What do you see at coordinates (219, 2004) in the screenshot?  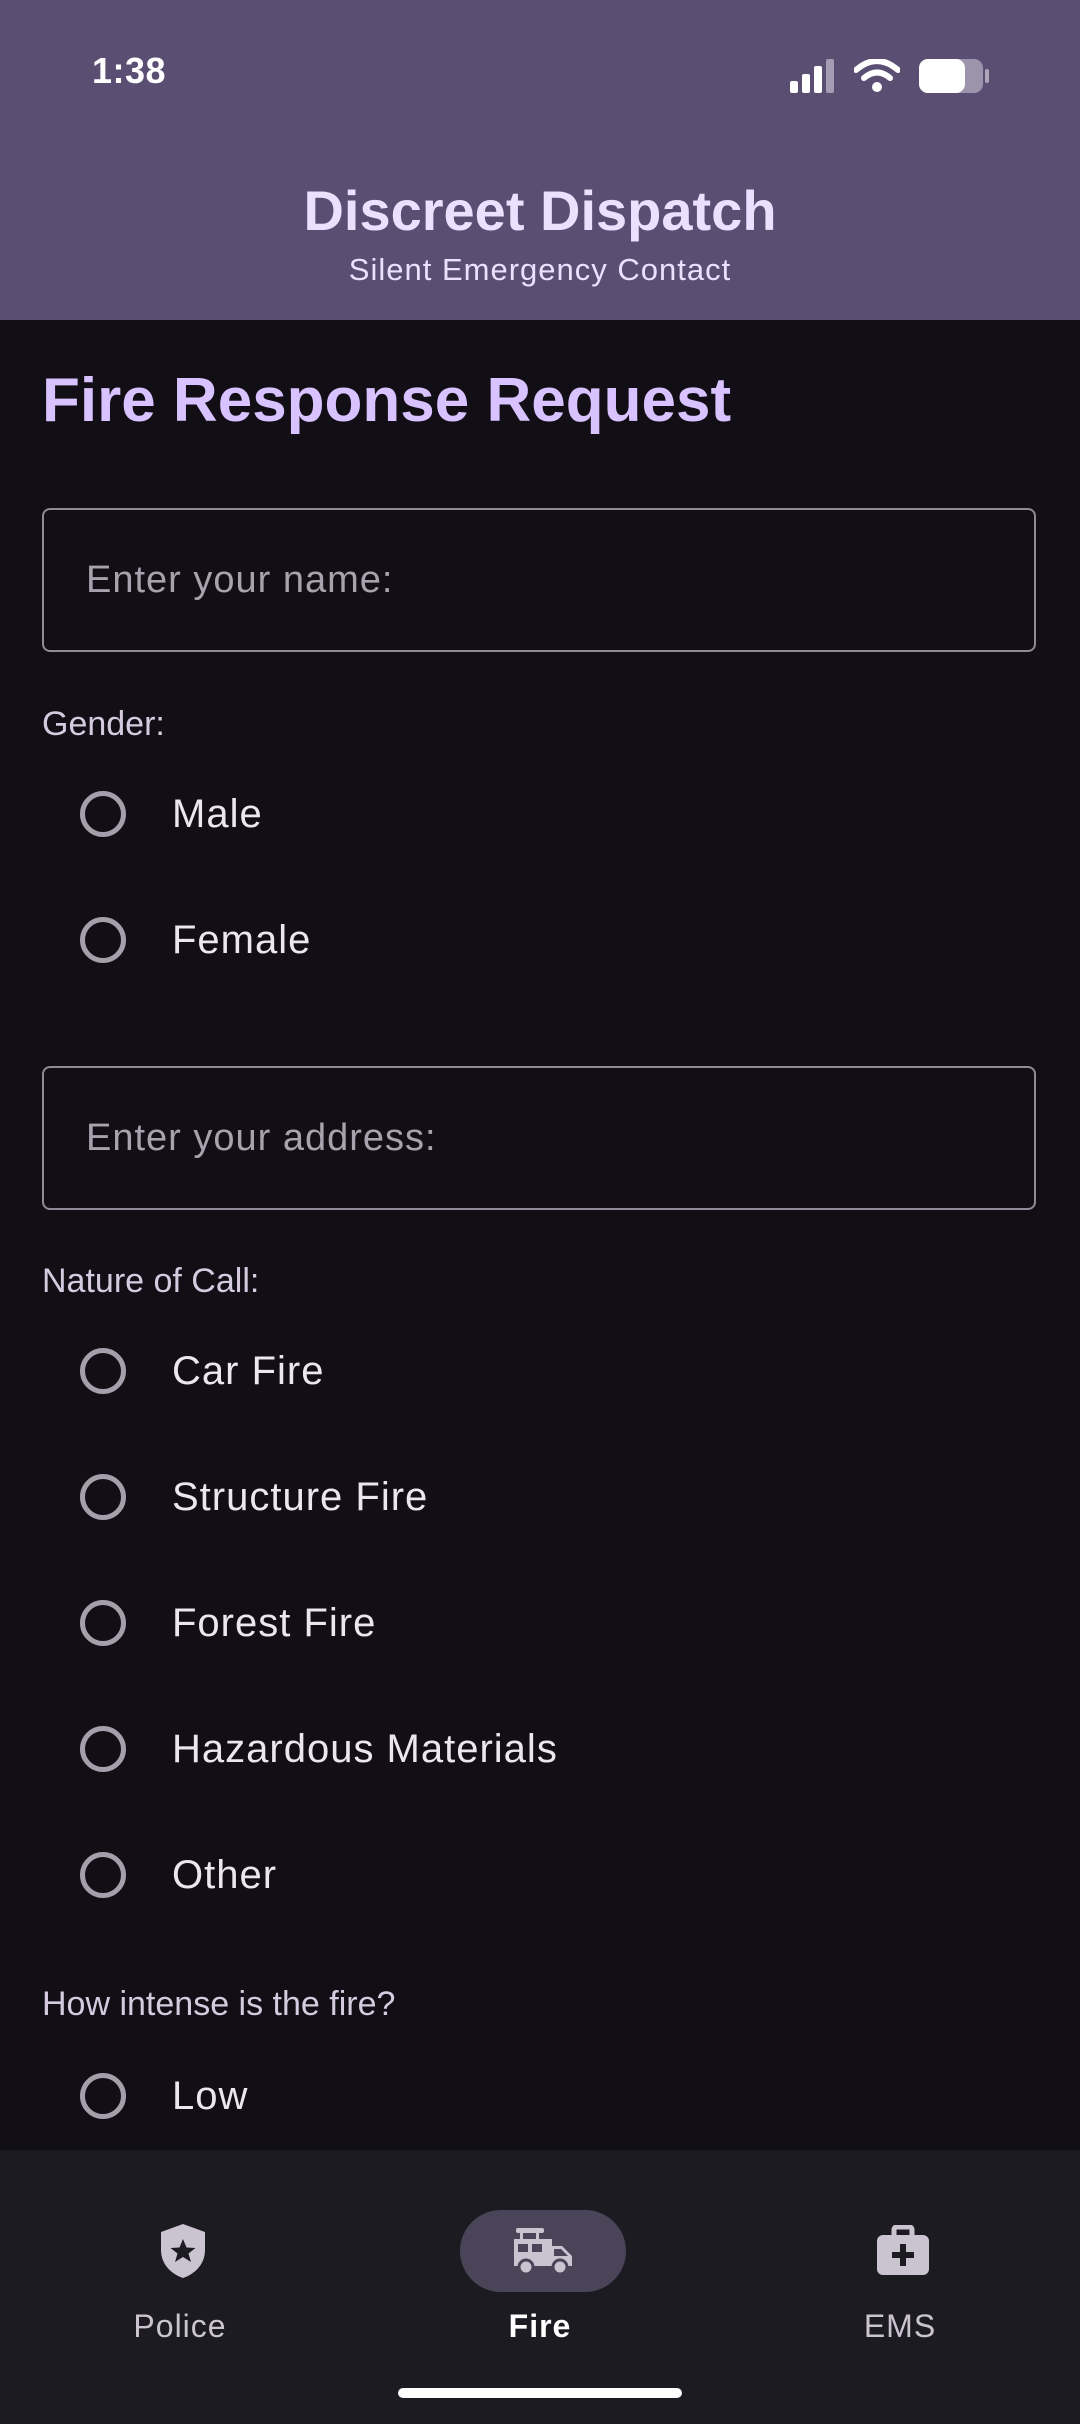 I see `fire-intensity-label: How intense is the fire?` at bounding box center [219, 2004].